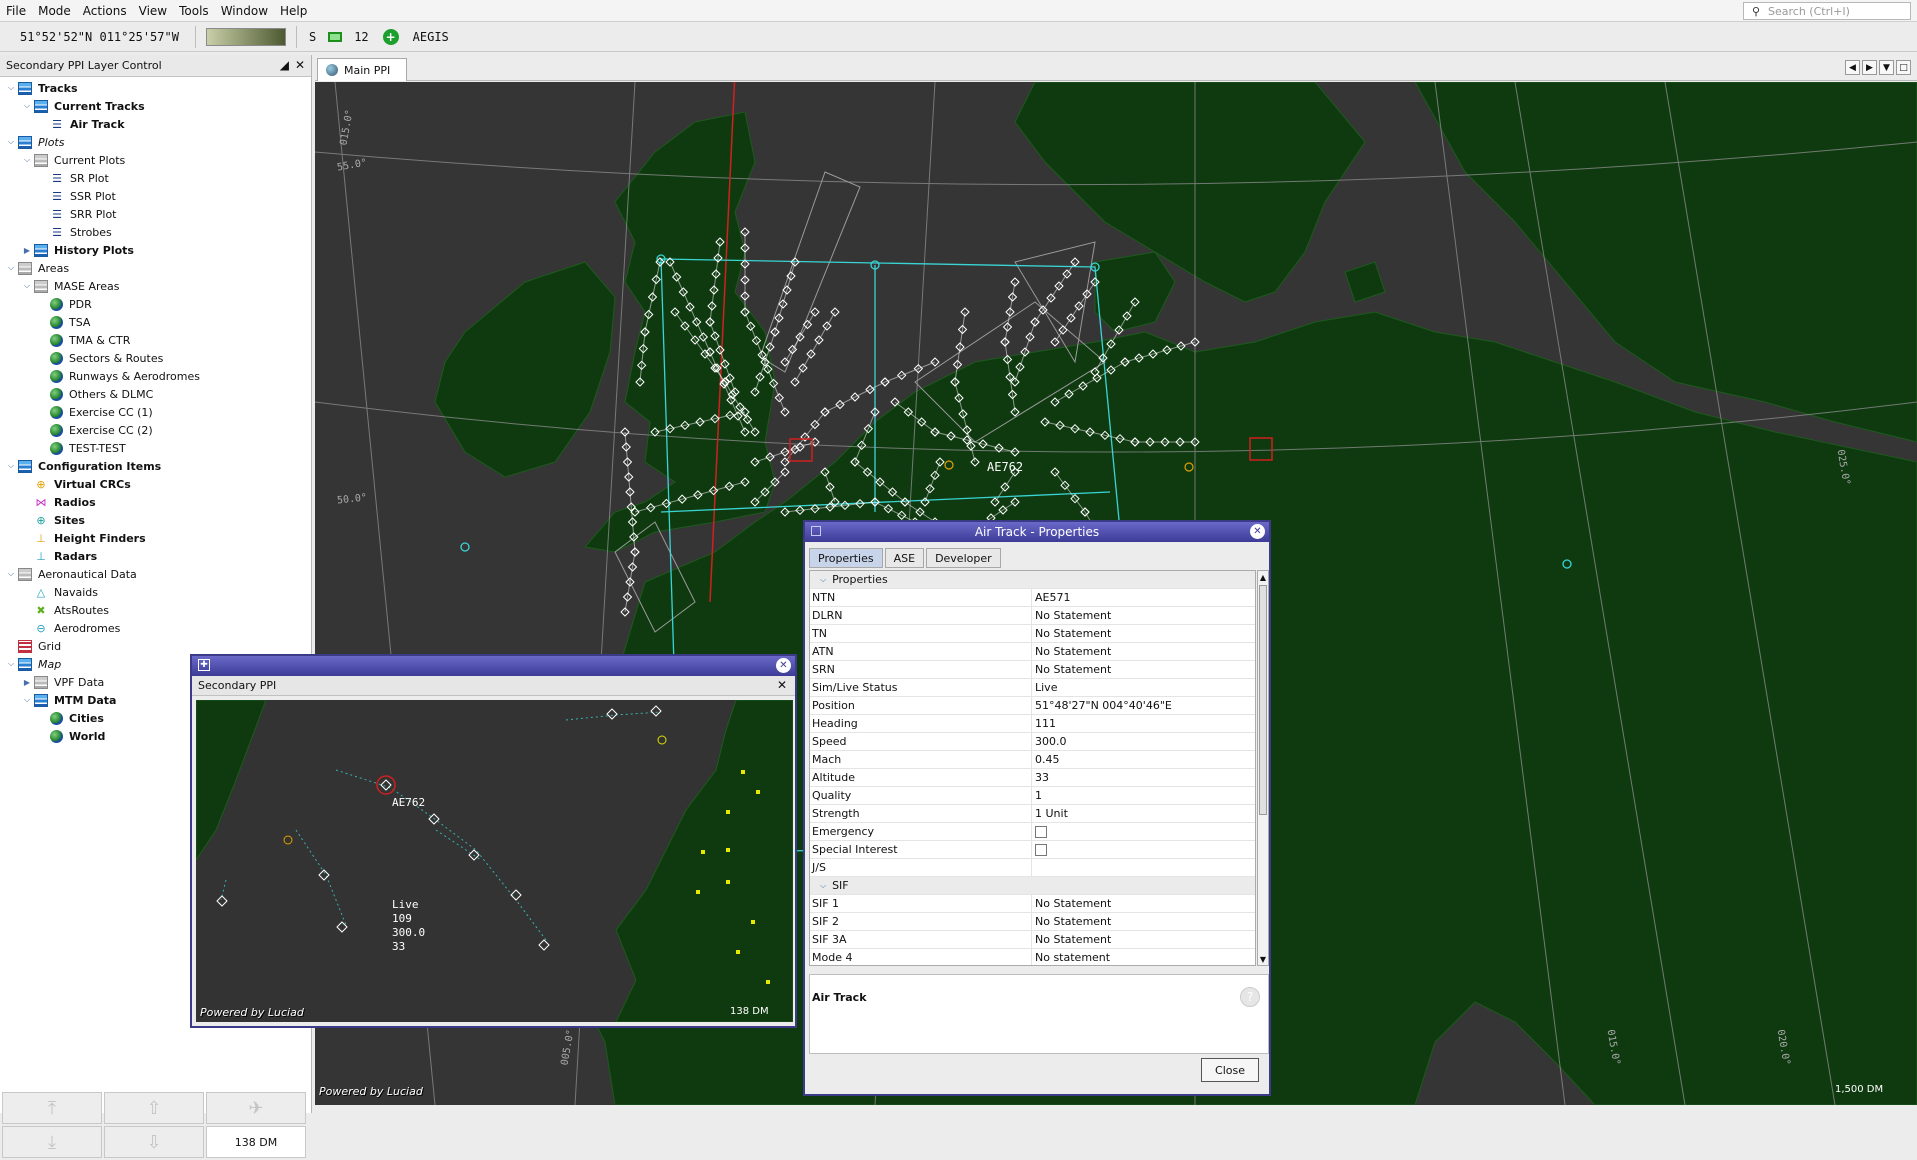 The width and height of the screenshot is (1917, 1160). Describe the element at coordinates (155, 106) in the screenshot. I see `tree-node-current-tracks: ⌵ Current Tracks` at that location.